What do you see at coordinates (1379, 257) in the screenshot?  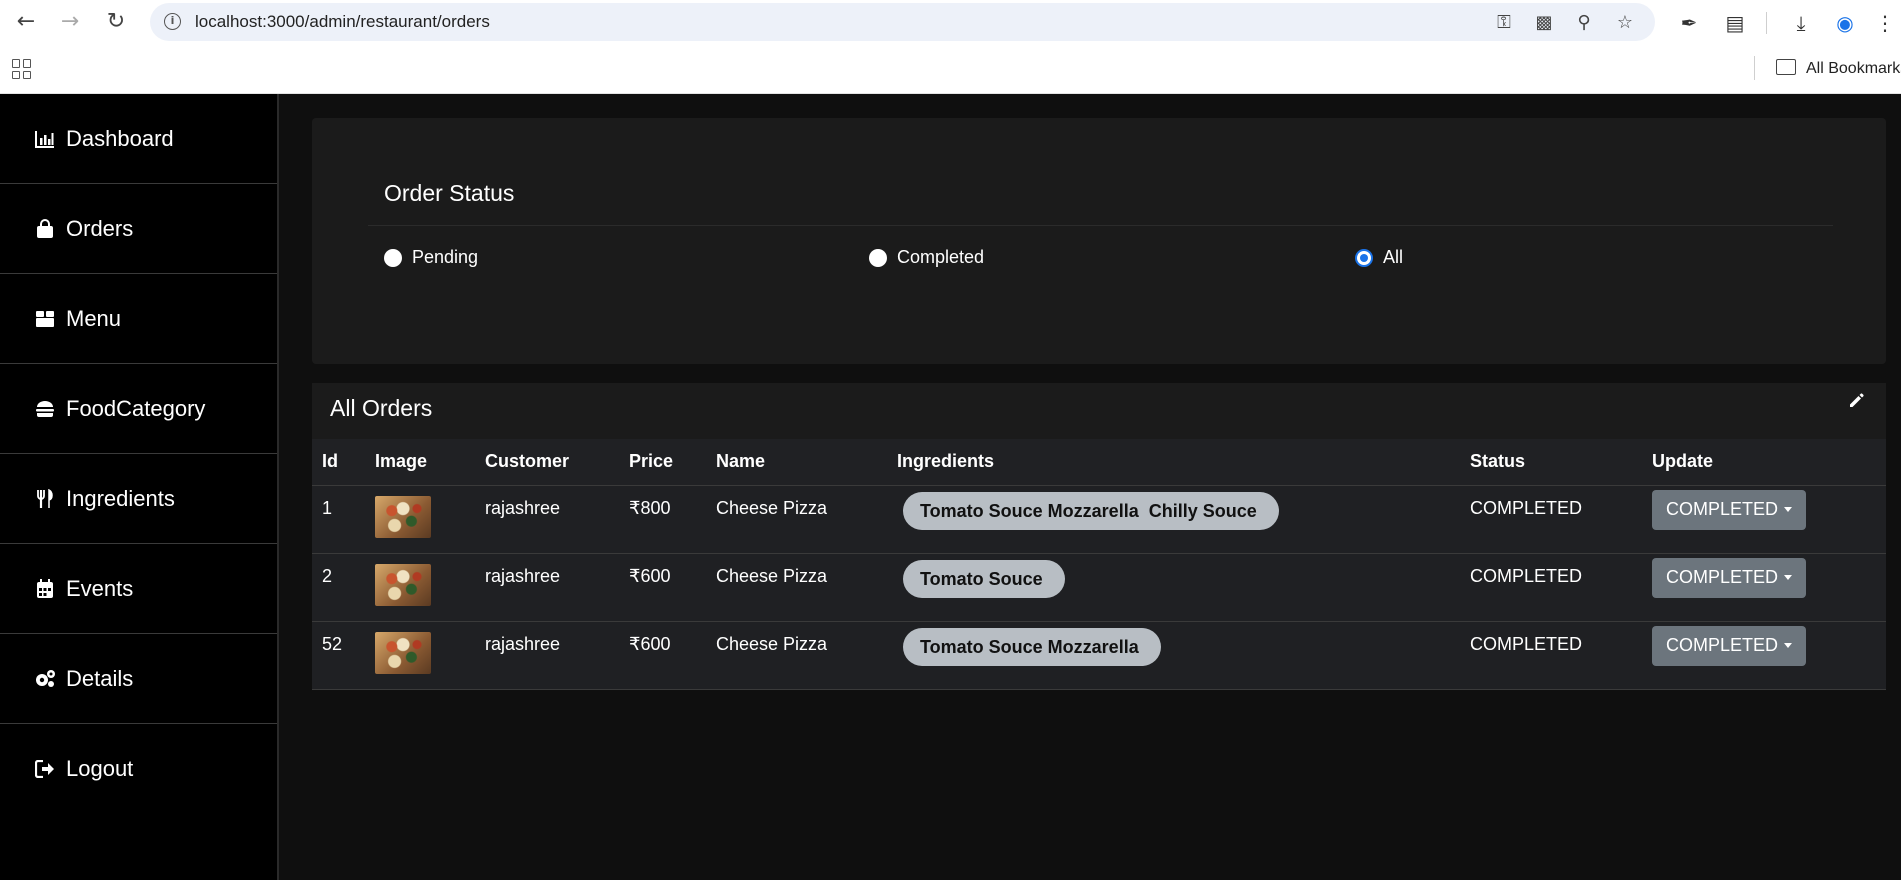 I see `radio-all: All` at bounding box center [1379, 257].